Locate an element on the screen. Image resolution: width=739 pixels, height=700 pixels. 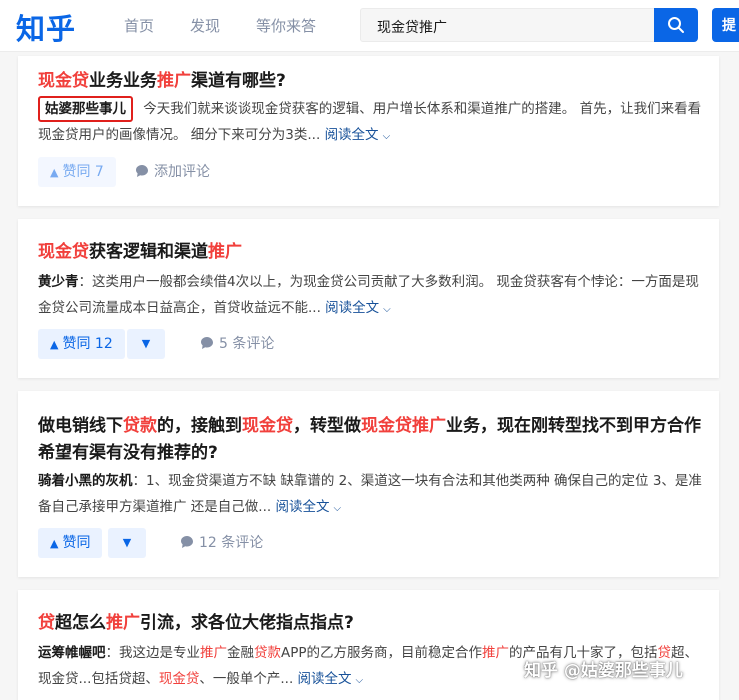
nav-discover: 发现 is located at coordinates (205, 25).